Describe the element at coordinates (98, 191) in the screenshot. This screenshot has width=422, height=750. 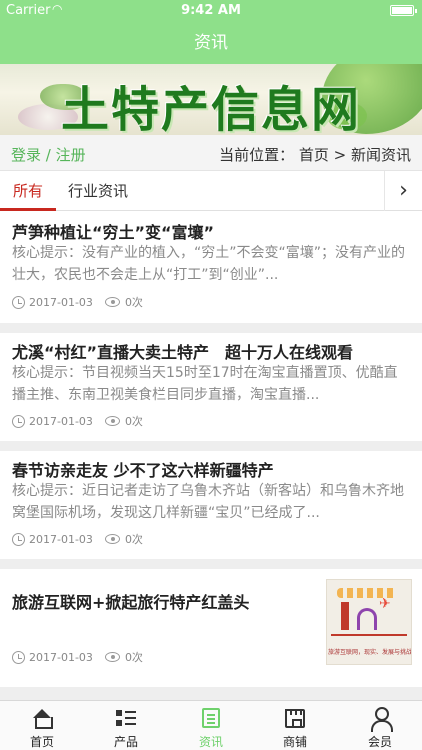
I see `tab-industry-news: 行业资讯` at that location.